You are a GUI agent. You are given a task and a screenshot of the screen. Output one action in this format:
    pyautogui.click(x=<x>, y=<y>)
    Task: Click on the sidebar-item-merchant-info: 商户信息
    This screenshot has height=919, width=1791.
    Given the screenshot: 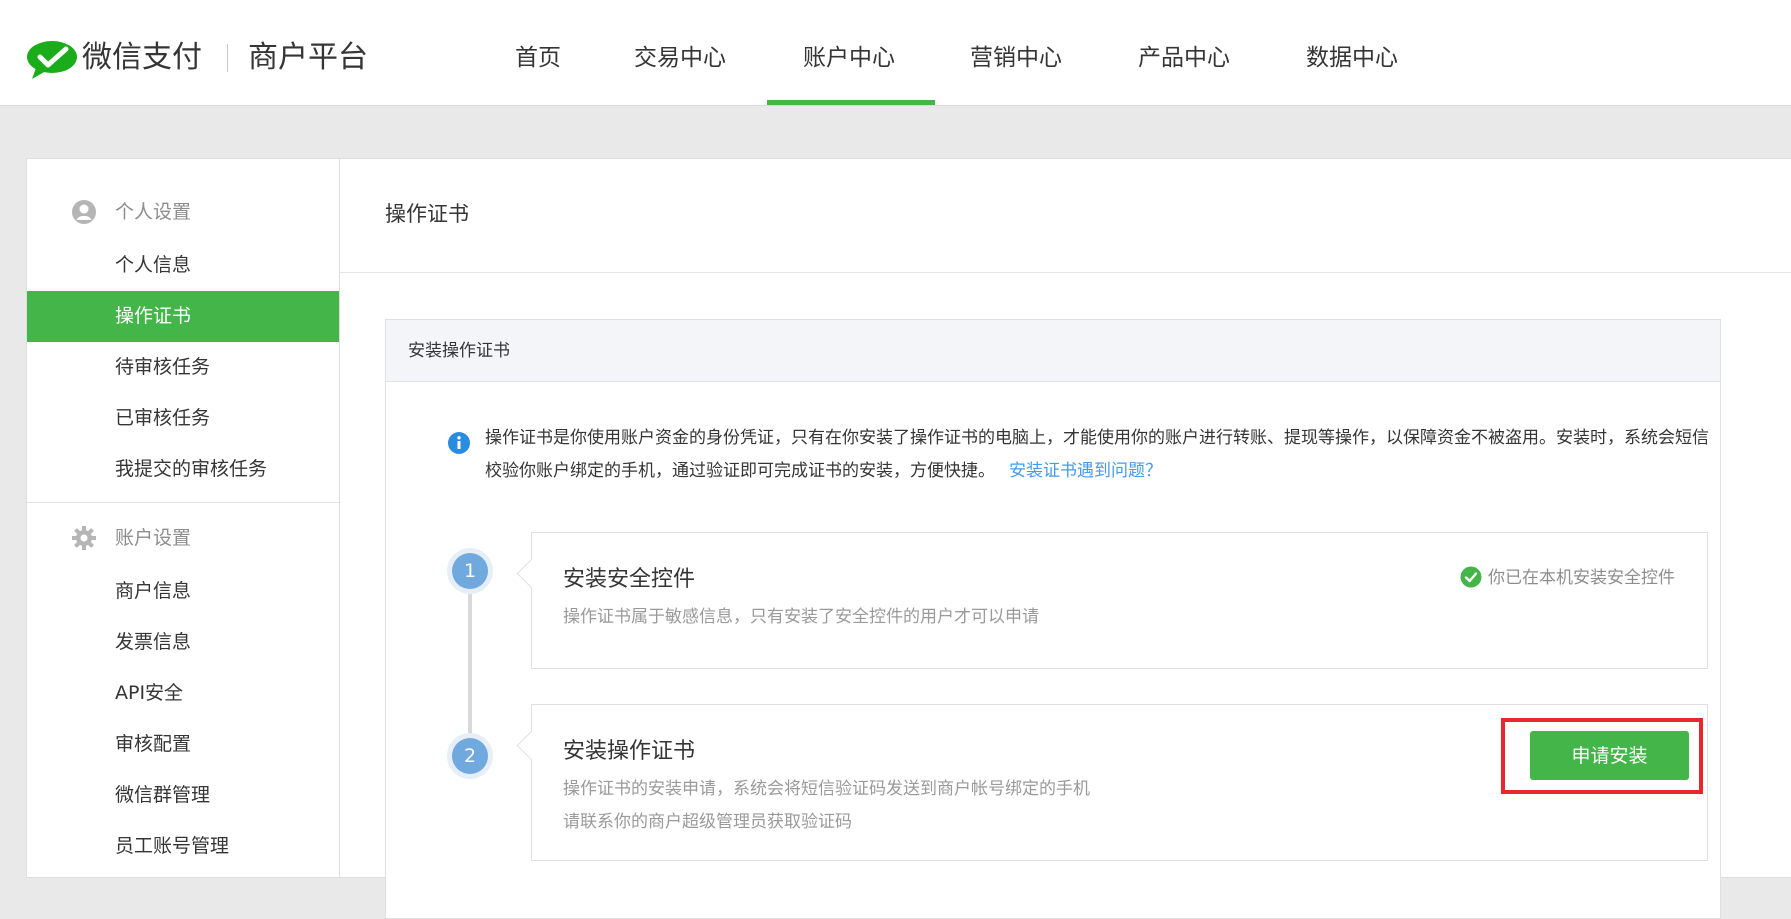 What is the action you would take?
    pyautogui.click(x=183, y=591)
    